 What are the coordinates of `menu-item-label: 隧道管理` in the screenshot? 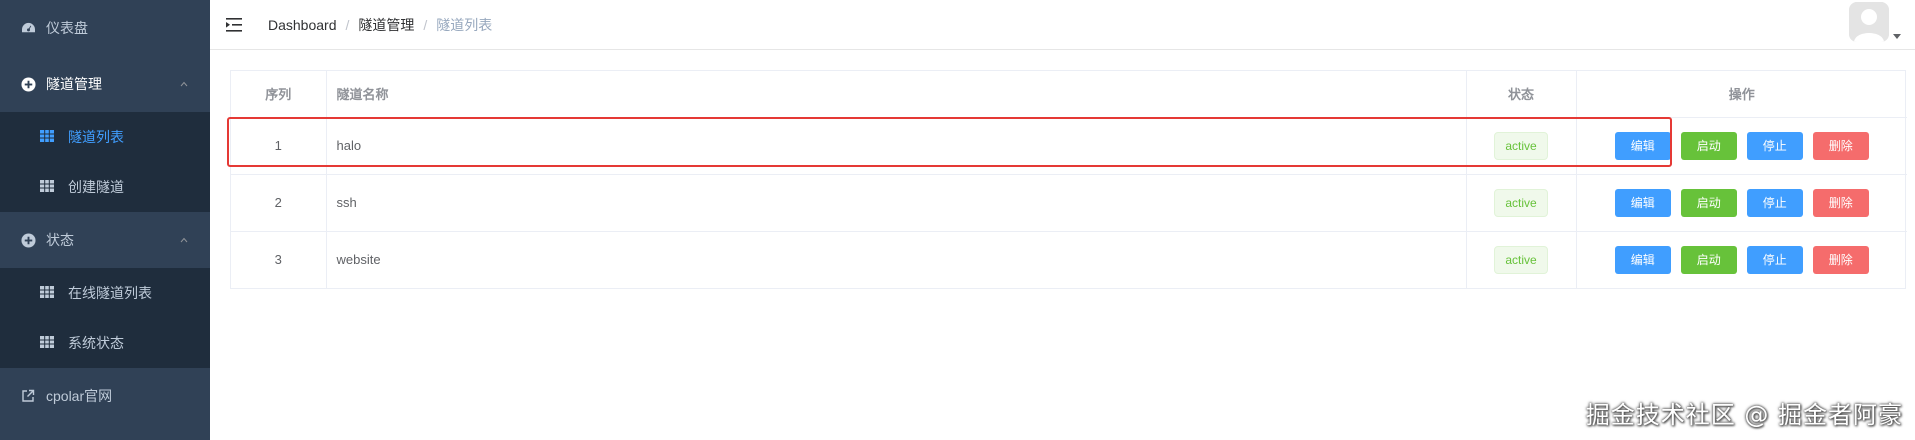 It's located at (74, 84).